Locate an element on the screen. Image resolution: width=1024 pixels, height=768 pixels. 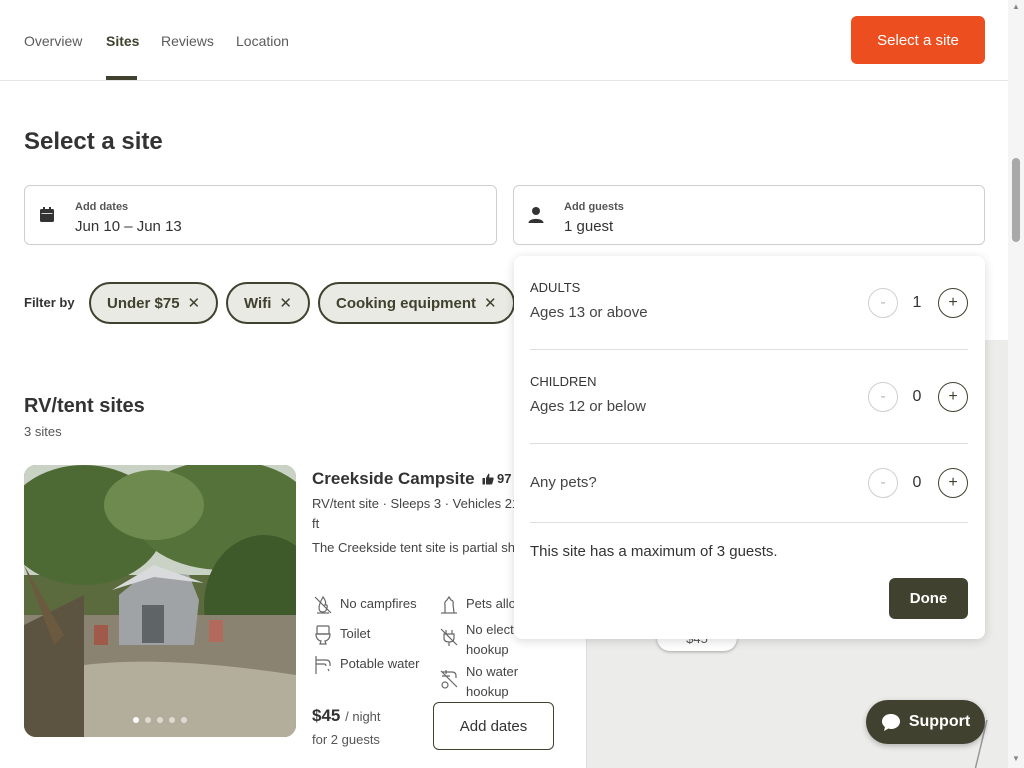
site-rating: 97 is located at coordinates (496, 478).